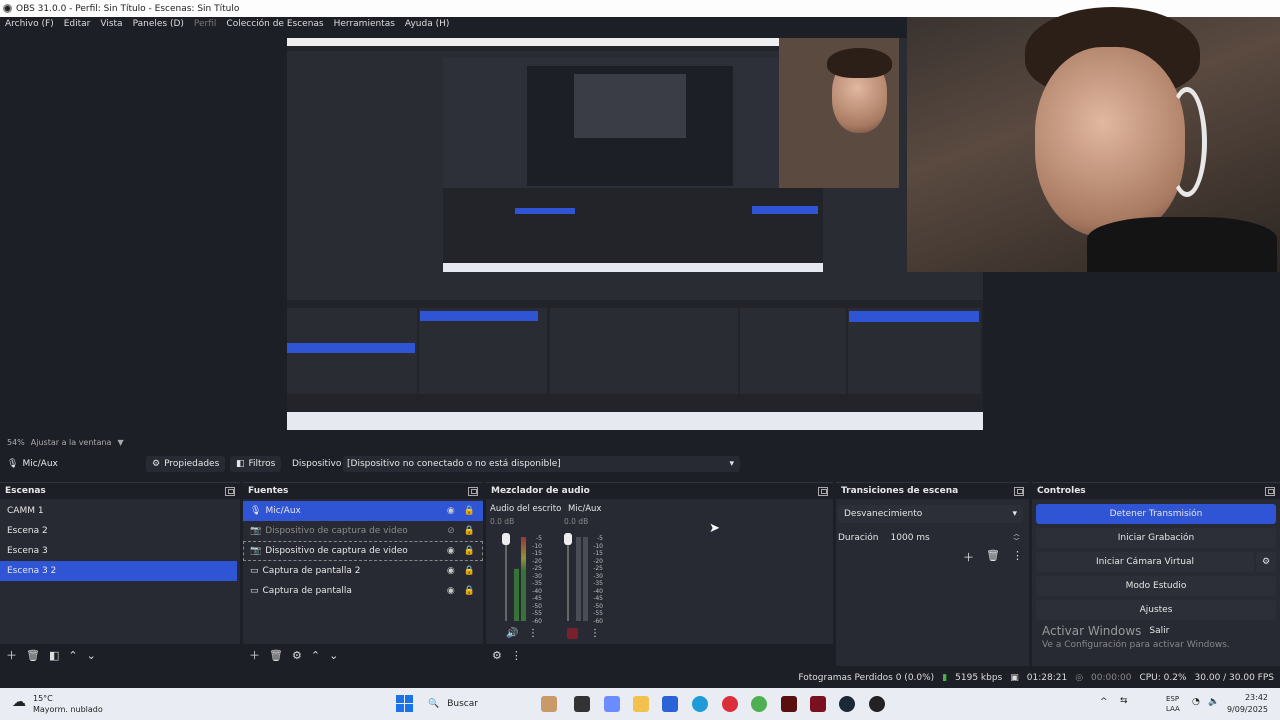 The height and width of the screenshot is (720, 1280). Describe the element at coordinates (1156, 514) in the screenshot. I see `stop-streaming-button: Detener Transmisión` at that location.